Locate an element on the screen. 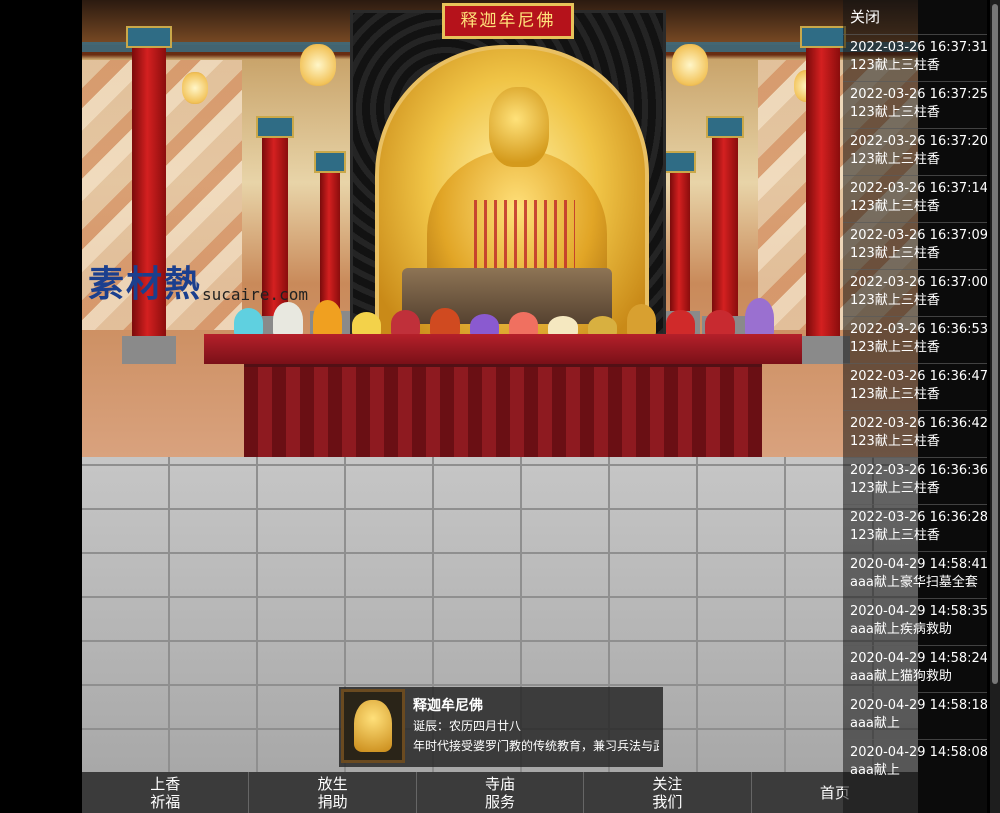  nav-label: 我们 is located at coordinates (667, 801).